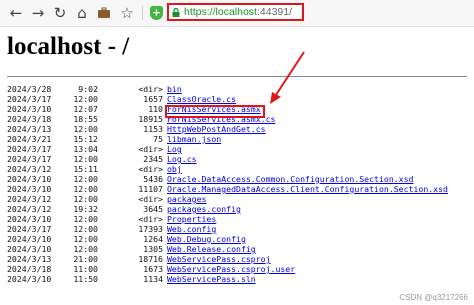  What do you see at coordinates (287, 77) in the screenshot?
I see `annotation-arrow` at bounding box center [287, 77].